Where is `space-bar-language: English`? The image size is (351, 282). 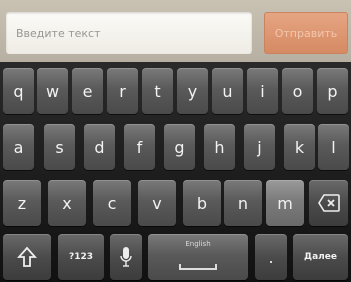
space-bar-language: English is located at coordinates (198, 244).